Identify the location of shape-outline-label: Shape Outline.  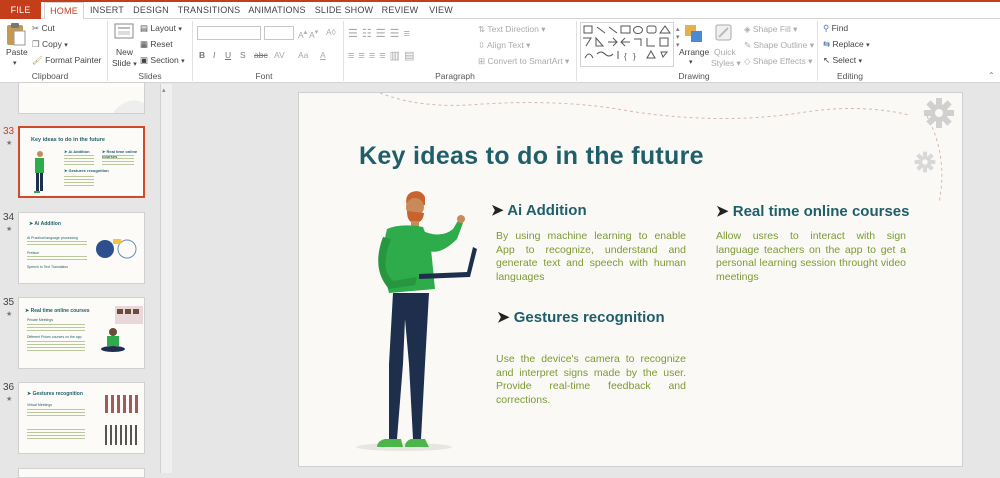
(780, 45).